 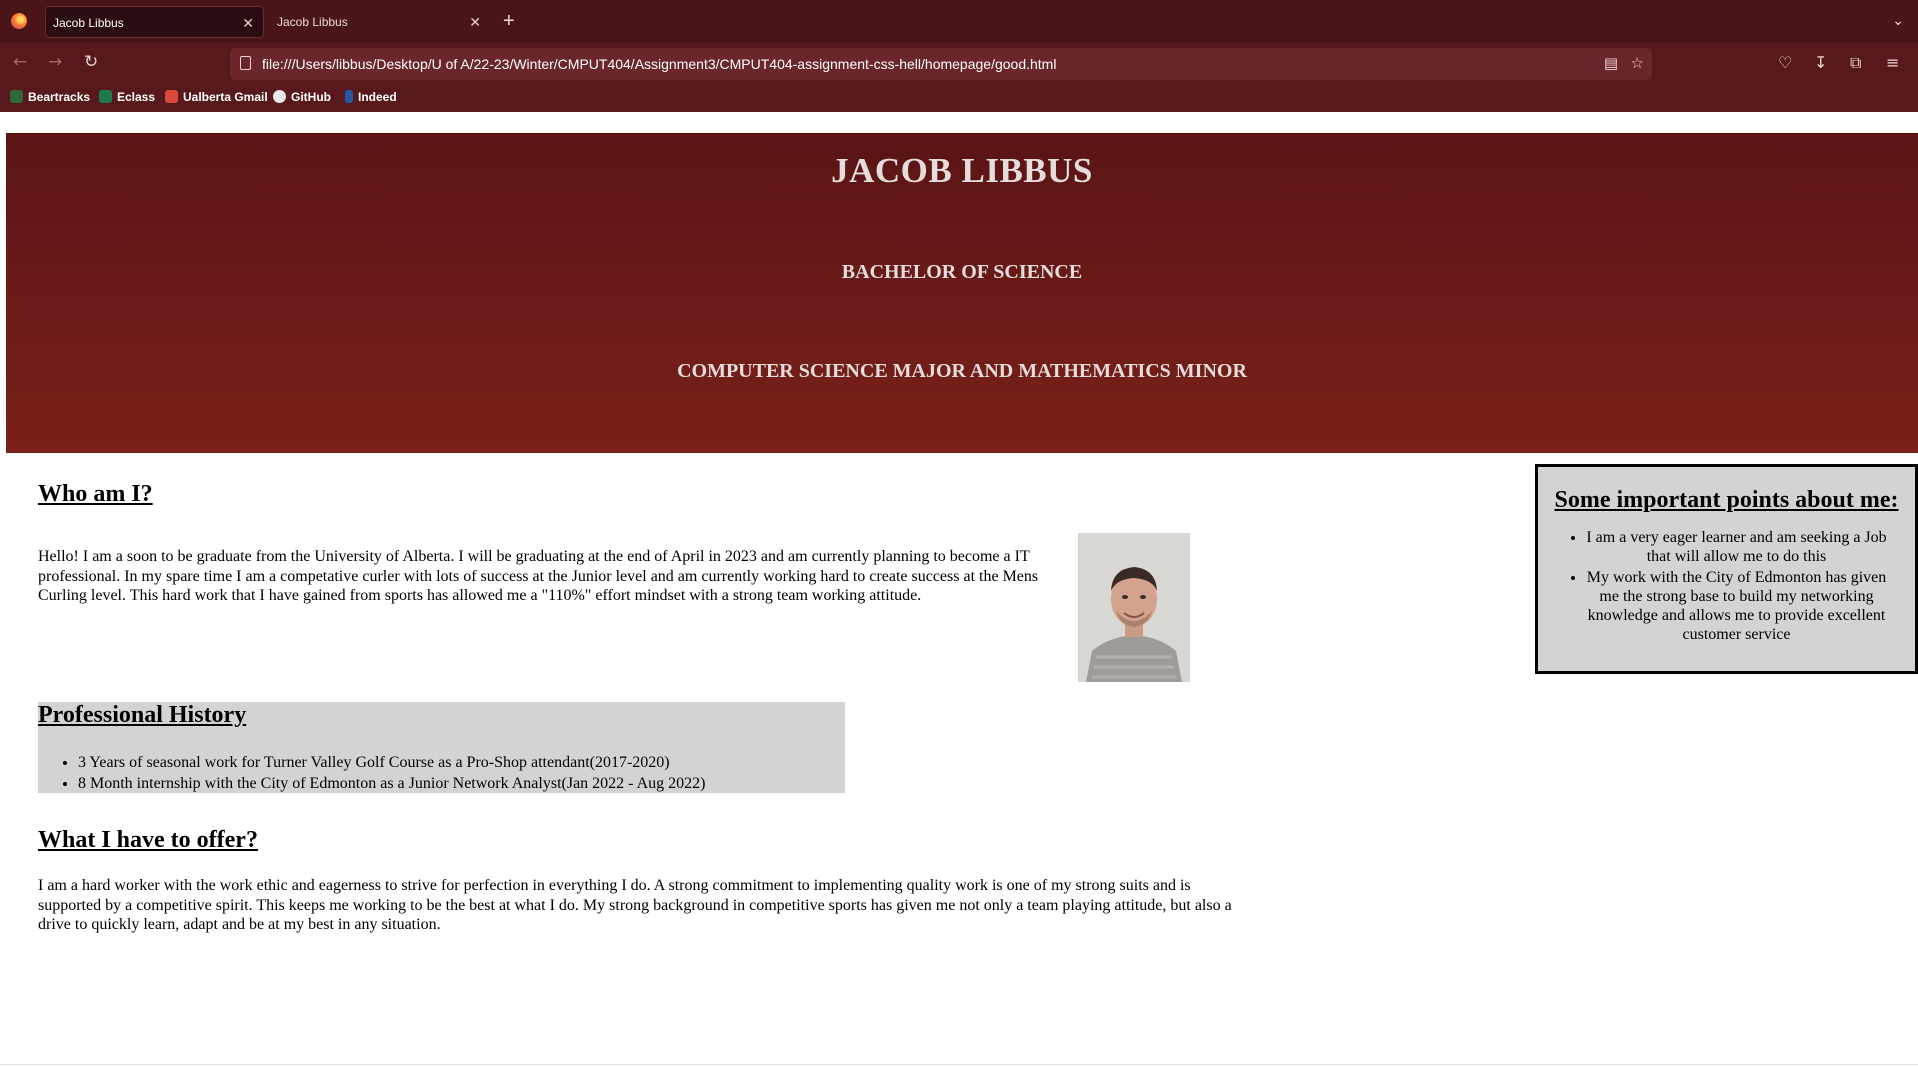 What do you see at coordinates (1892, 62) in the screenshot?
I see `hamburger-menu-icon: ≡` at bounding box center [1892, 62].